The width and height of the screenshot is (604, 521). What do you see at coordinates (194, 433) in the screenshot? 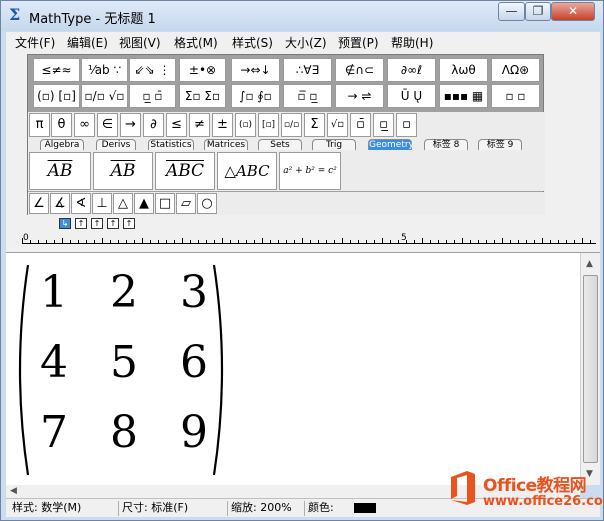
I see `matrix-cell: 9` at bounding box center [194, 433].